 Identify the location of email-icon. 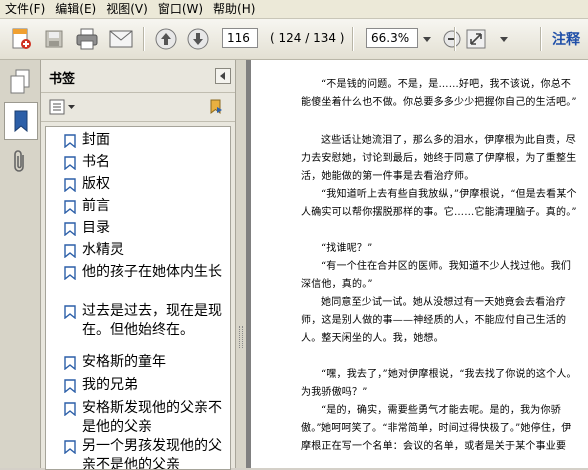
(121, 39).